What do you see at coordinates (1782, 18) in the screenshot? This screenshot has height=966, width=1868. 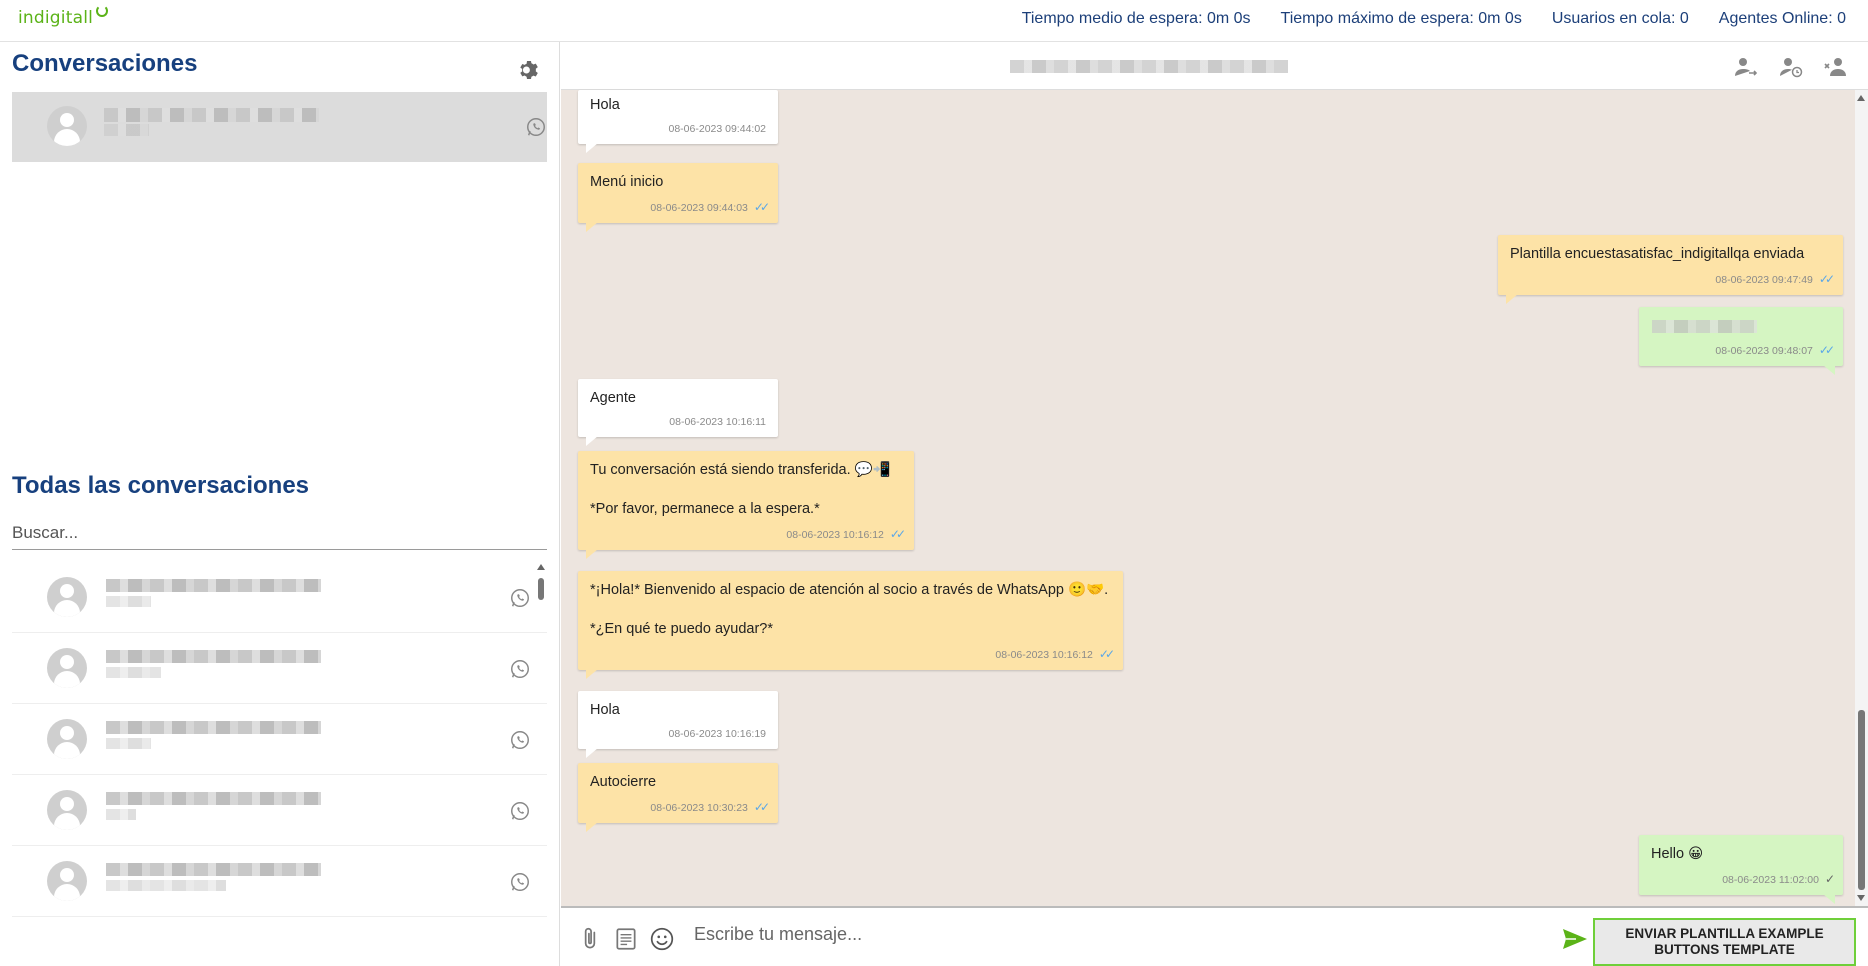 I see `agents-online: Agentes Online: 0` at bounding box center [1782, 18].